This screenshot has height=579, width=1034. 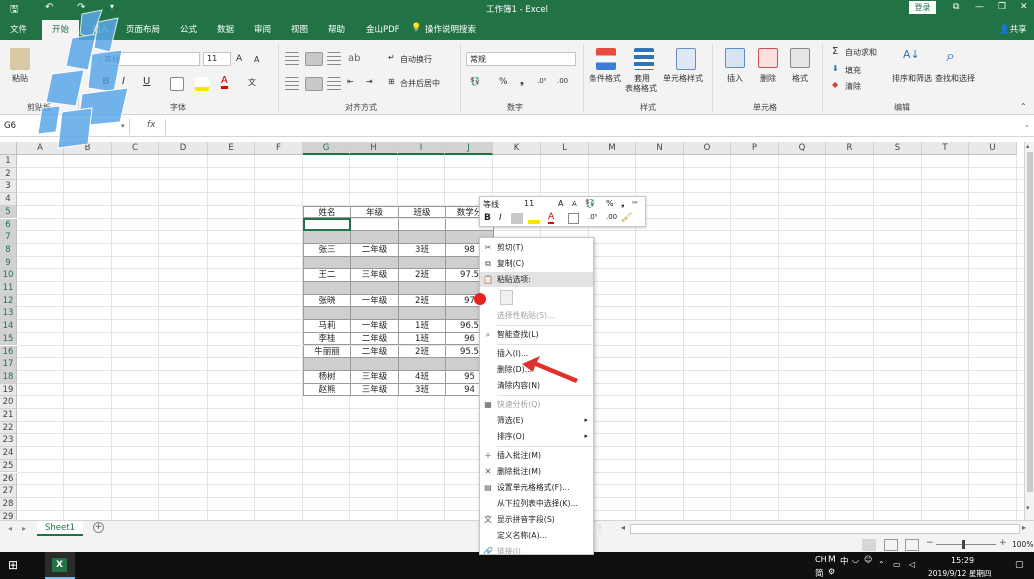 I want to click on row-header-24: 24, so click(x=8, y=453).